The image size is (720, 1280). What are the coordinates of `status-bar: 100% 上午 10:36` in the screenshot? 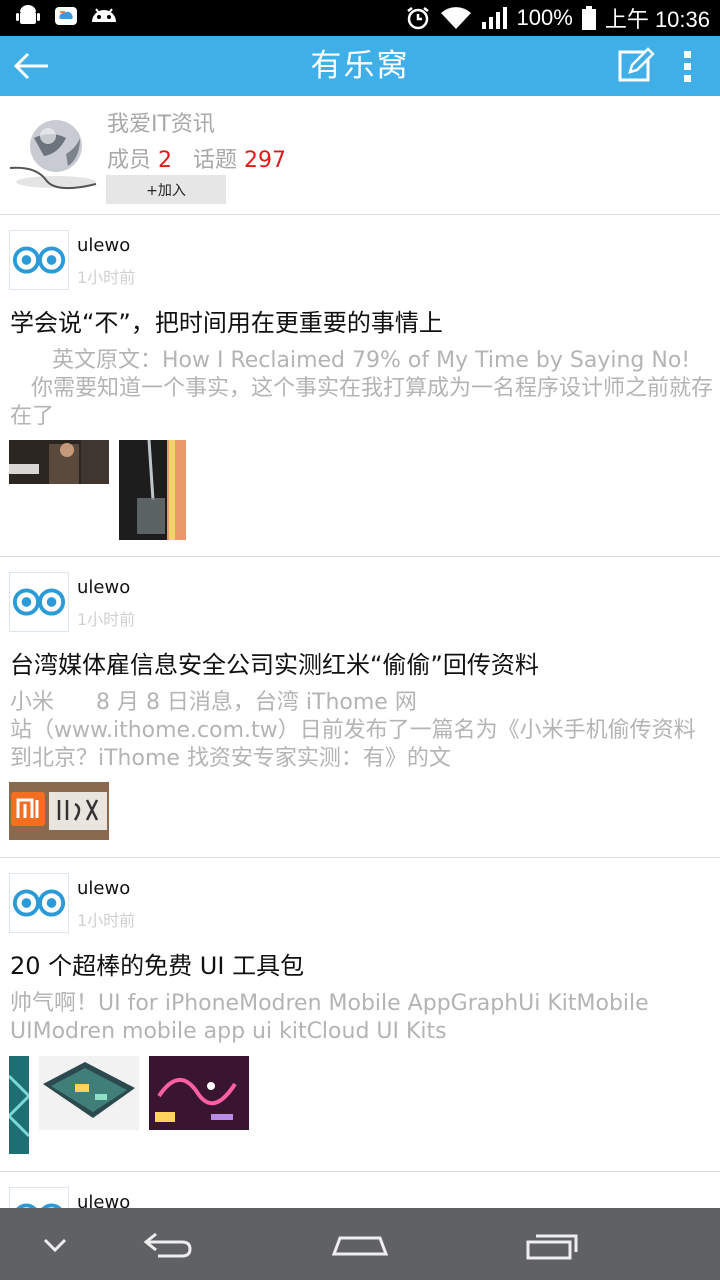 It's located at (360, 18).